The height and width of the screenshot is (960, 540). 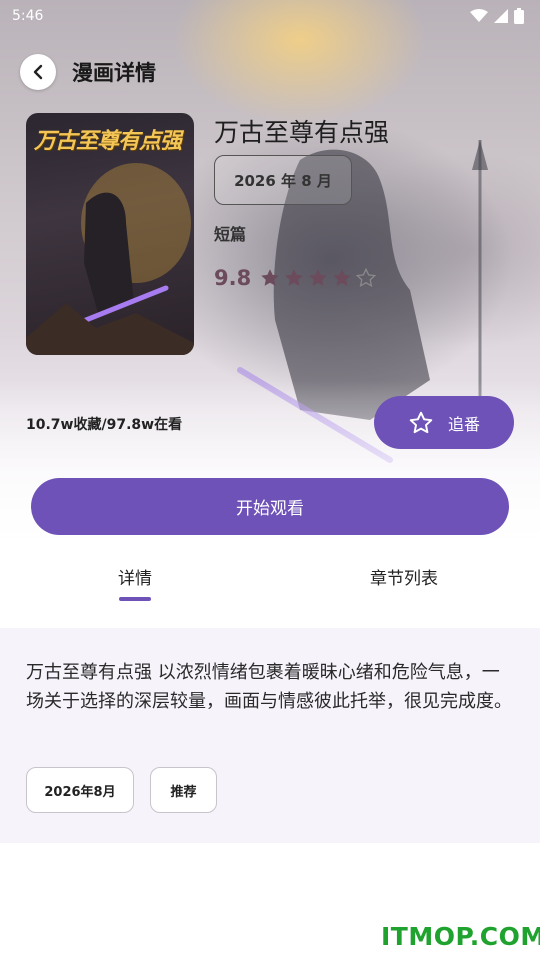 I want to click on active-tab-indicator, so click(x=135, y=599).